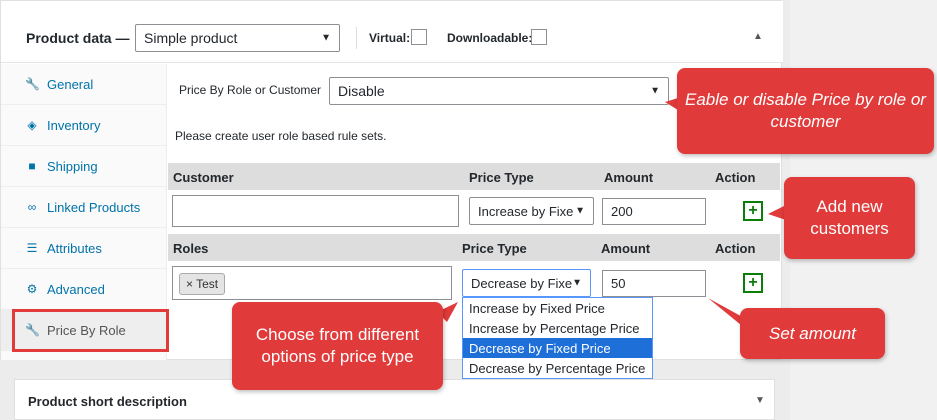  I want to click on callout-add-customers: Add new customers, so click(849, 218).